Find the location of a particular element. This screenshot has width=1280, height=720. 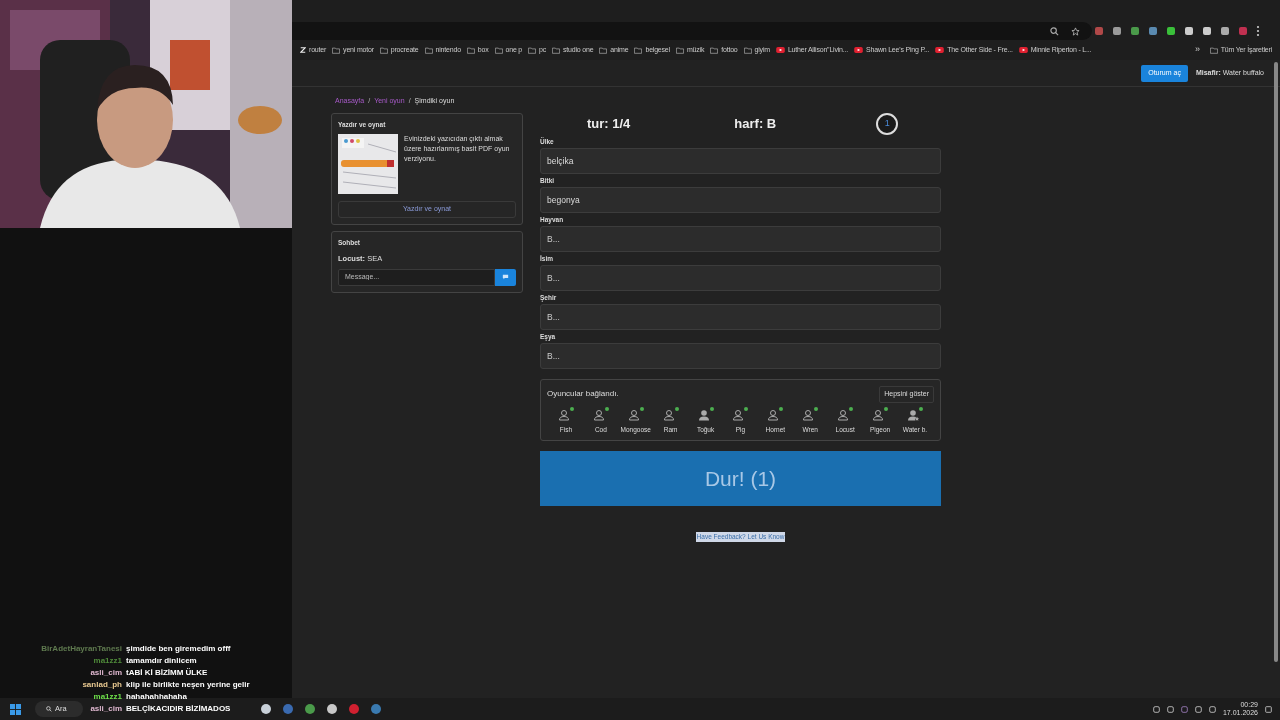

z-icon is located at coordinates (303, 50).